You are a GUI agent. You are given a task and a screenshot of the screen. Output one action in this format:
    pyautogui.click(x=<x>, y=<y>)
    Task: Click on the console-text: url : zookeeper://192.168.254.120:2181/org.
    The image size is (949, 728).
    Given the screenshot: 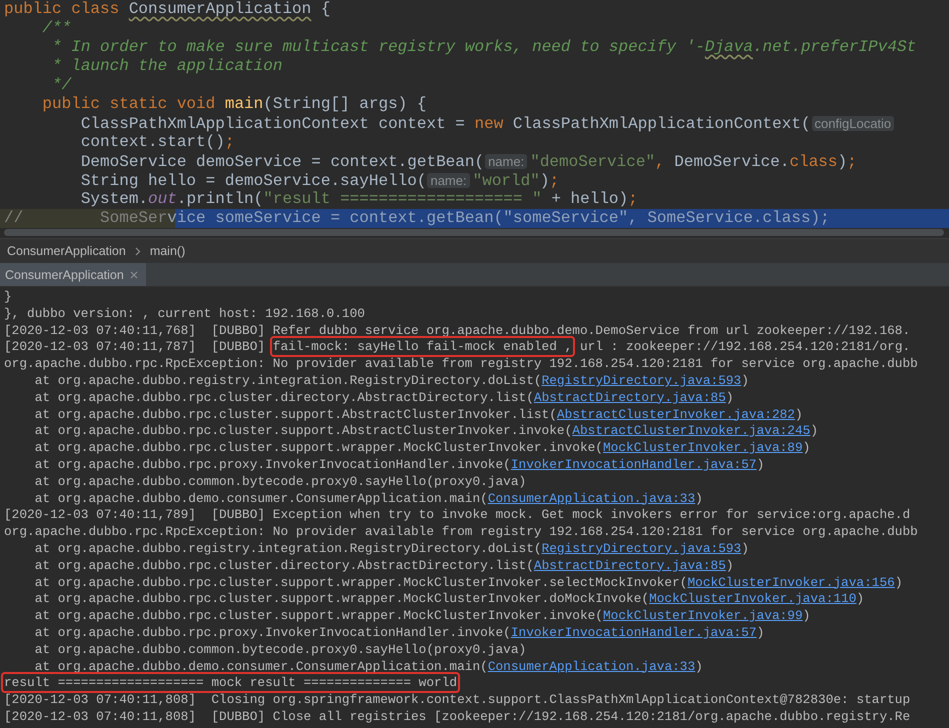 What is the action you would take?
    pyautogui.click(x=744, y=346)
    